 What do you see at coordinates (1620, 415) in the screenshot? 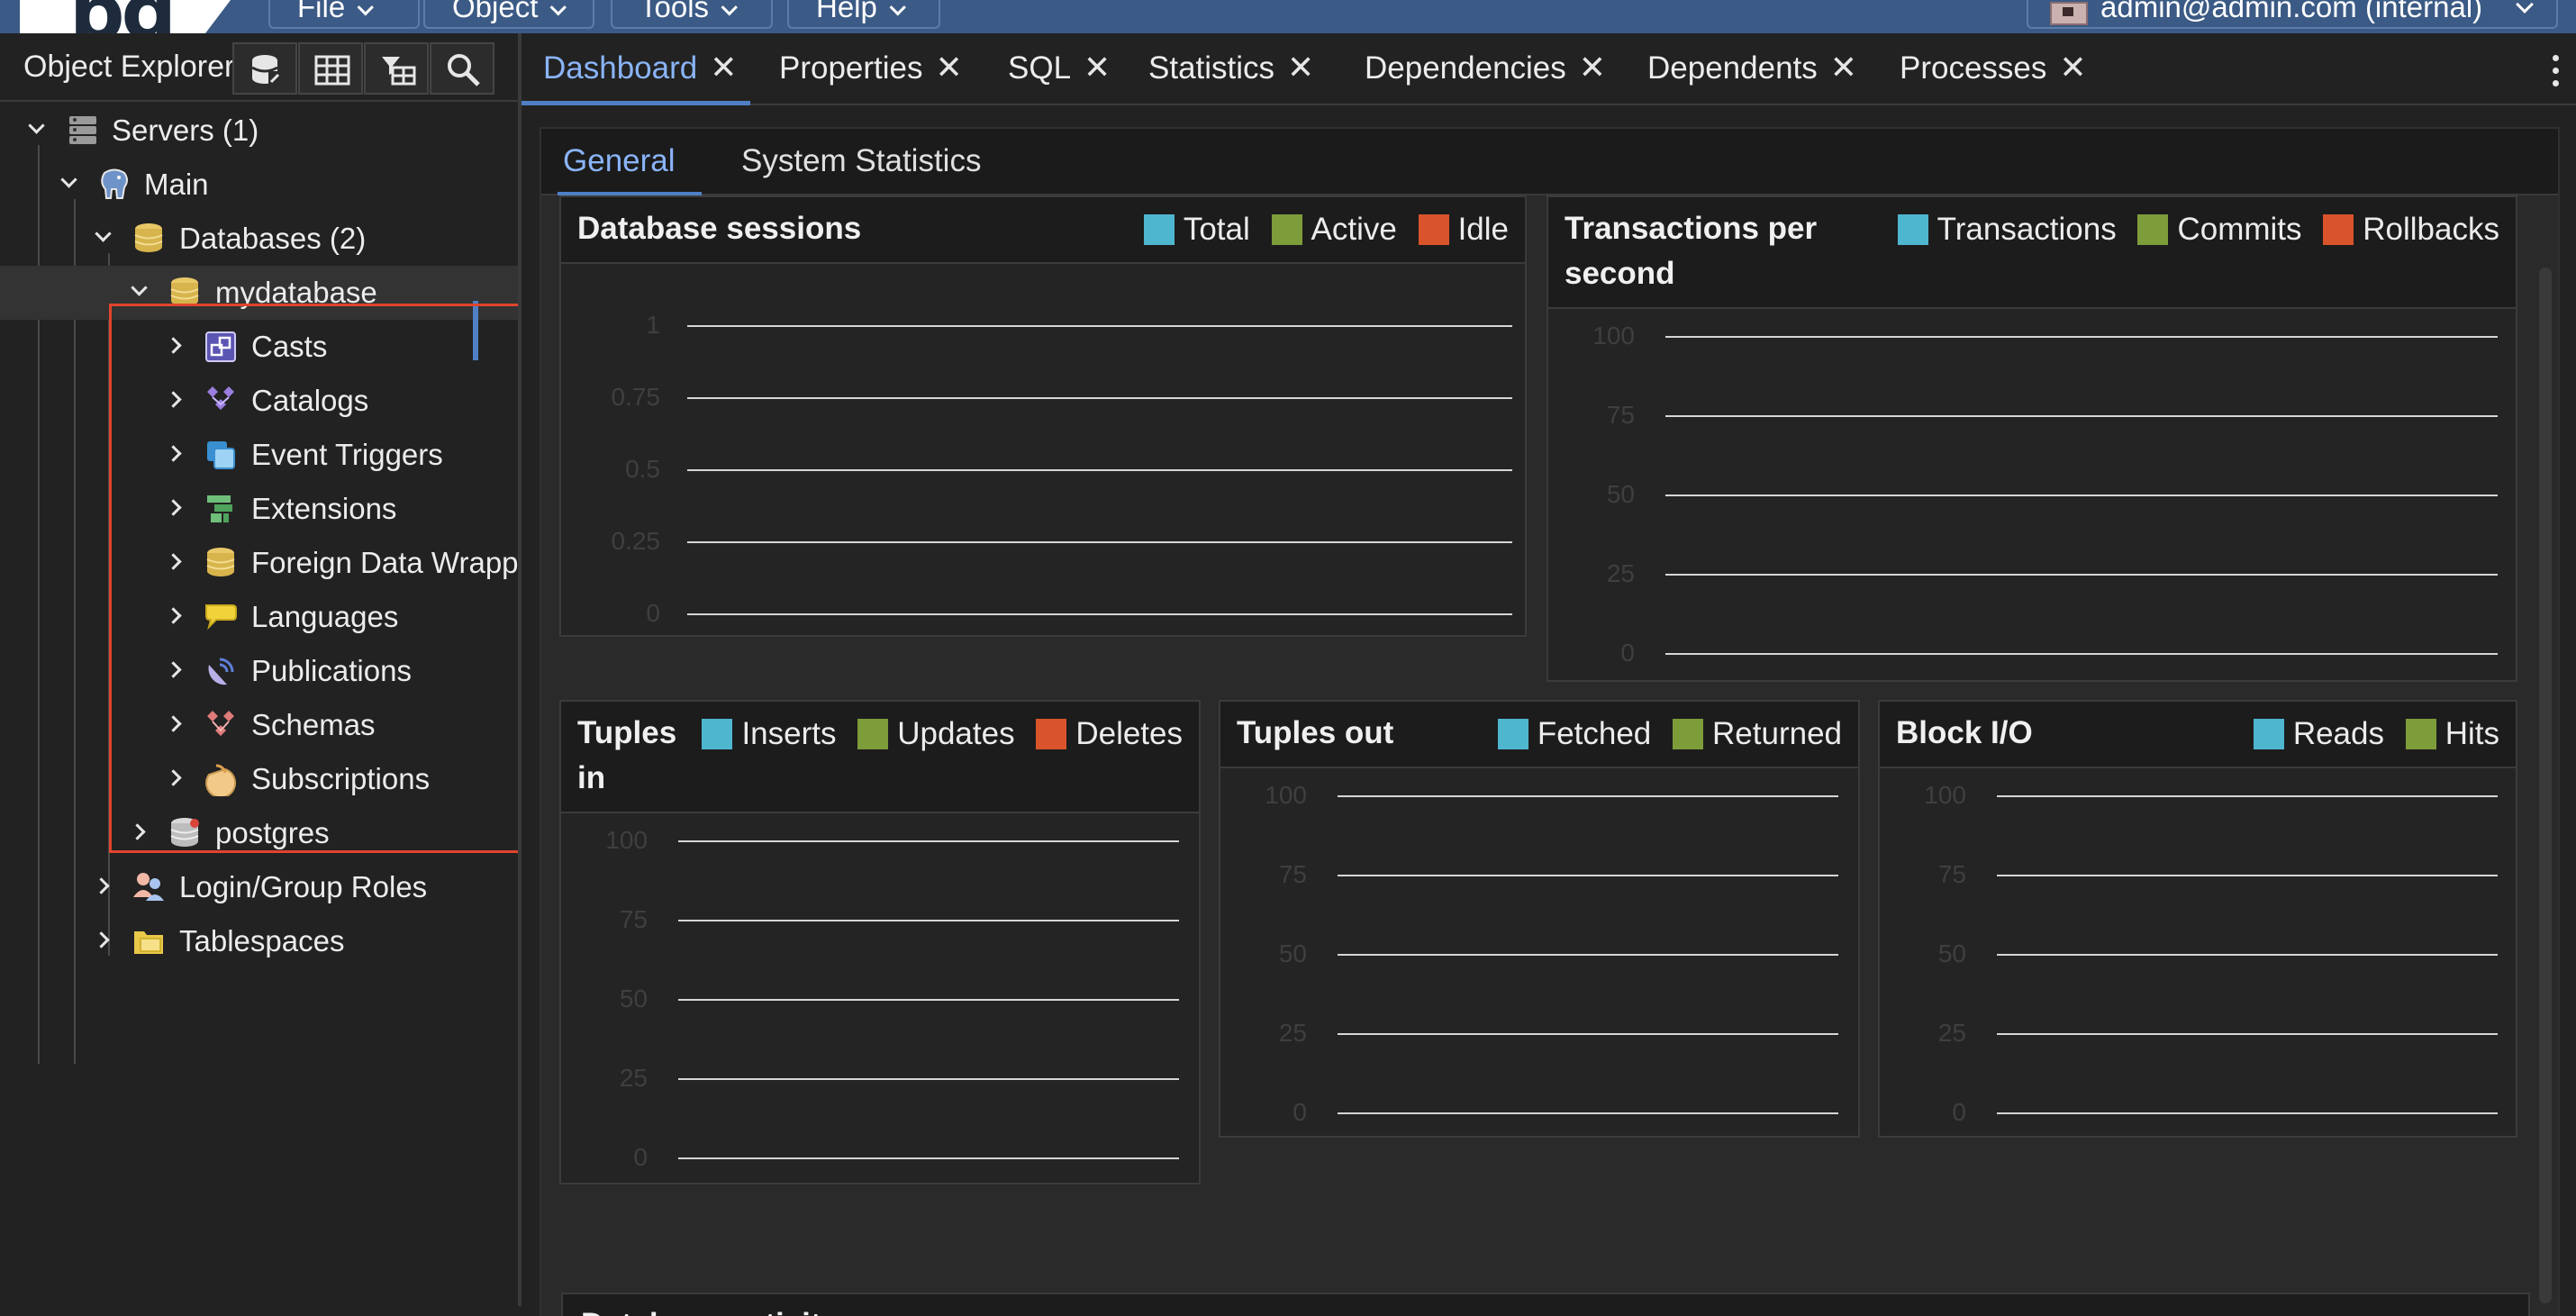
I see `y-tick-label: 75` at bounding box center [1620, 415].